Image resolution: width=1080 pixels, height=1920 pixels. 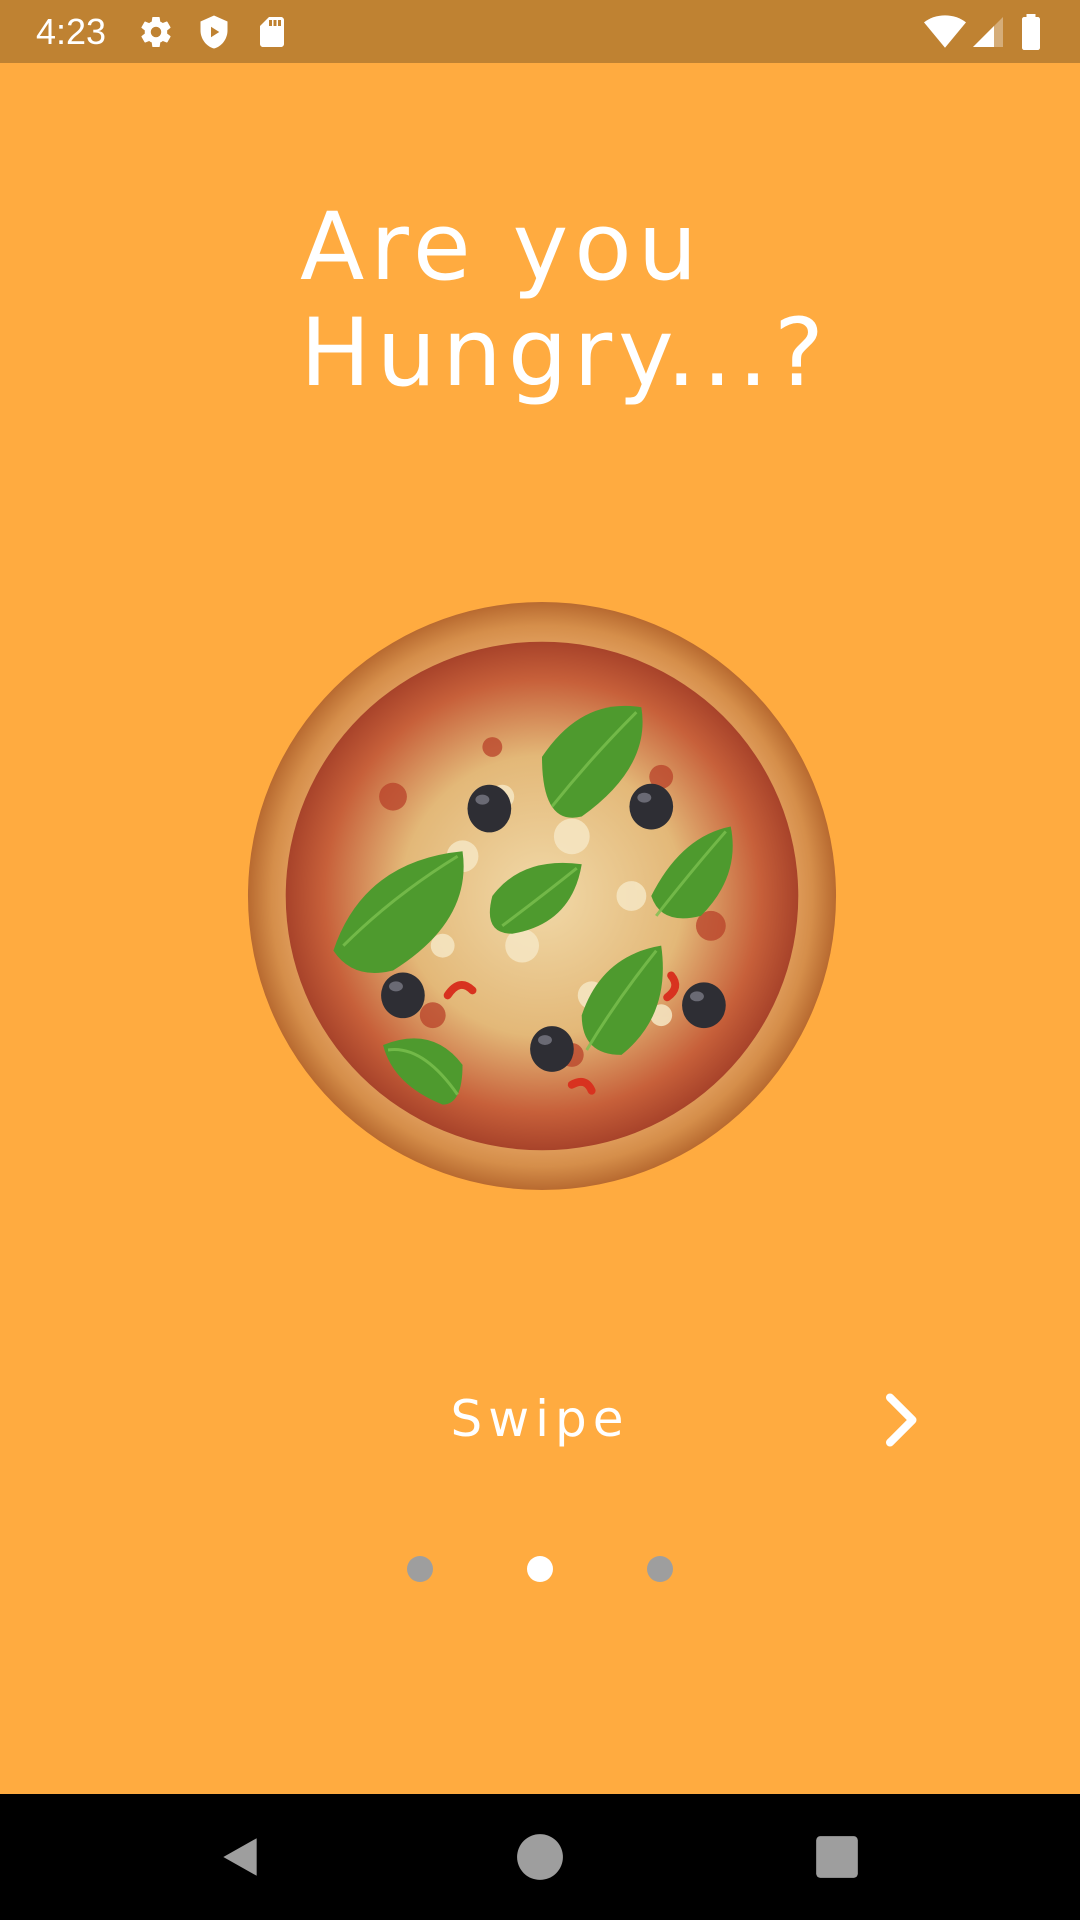 What do you see at coordinates (540, 31) in the screenshot?
I see `status-bar: 4:23` at bounding box center [540, 31].